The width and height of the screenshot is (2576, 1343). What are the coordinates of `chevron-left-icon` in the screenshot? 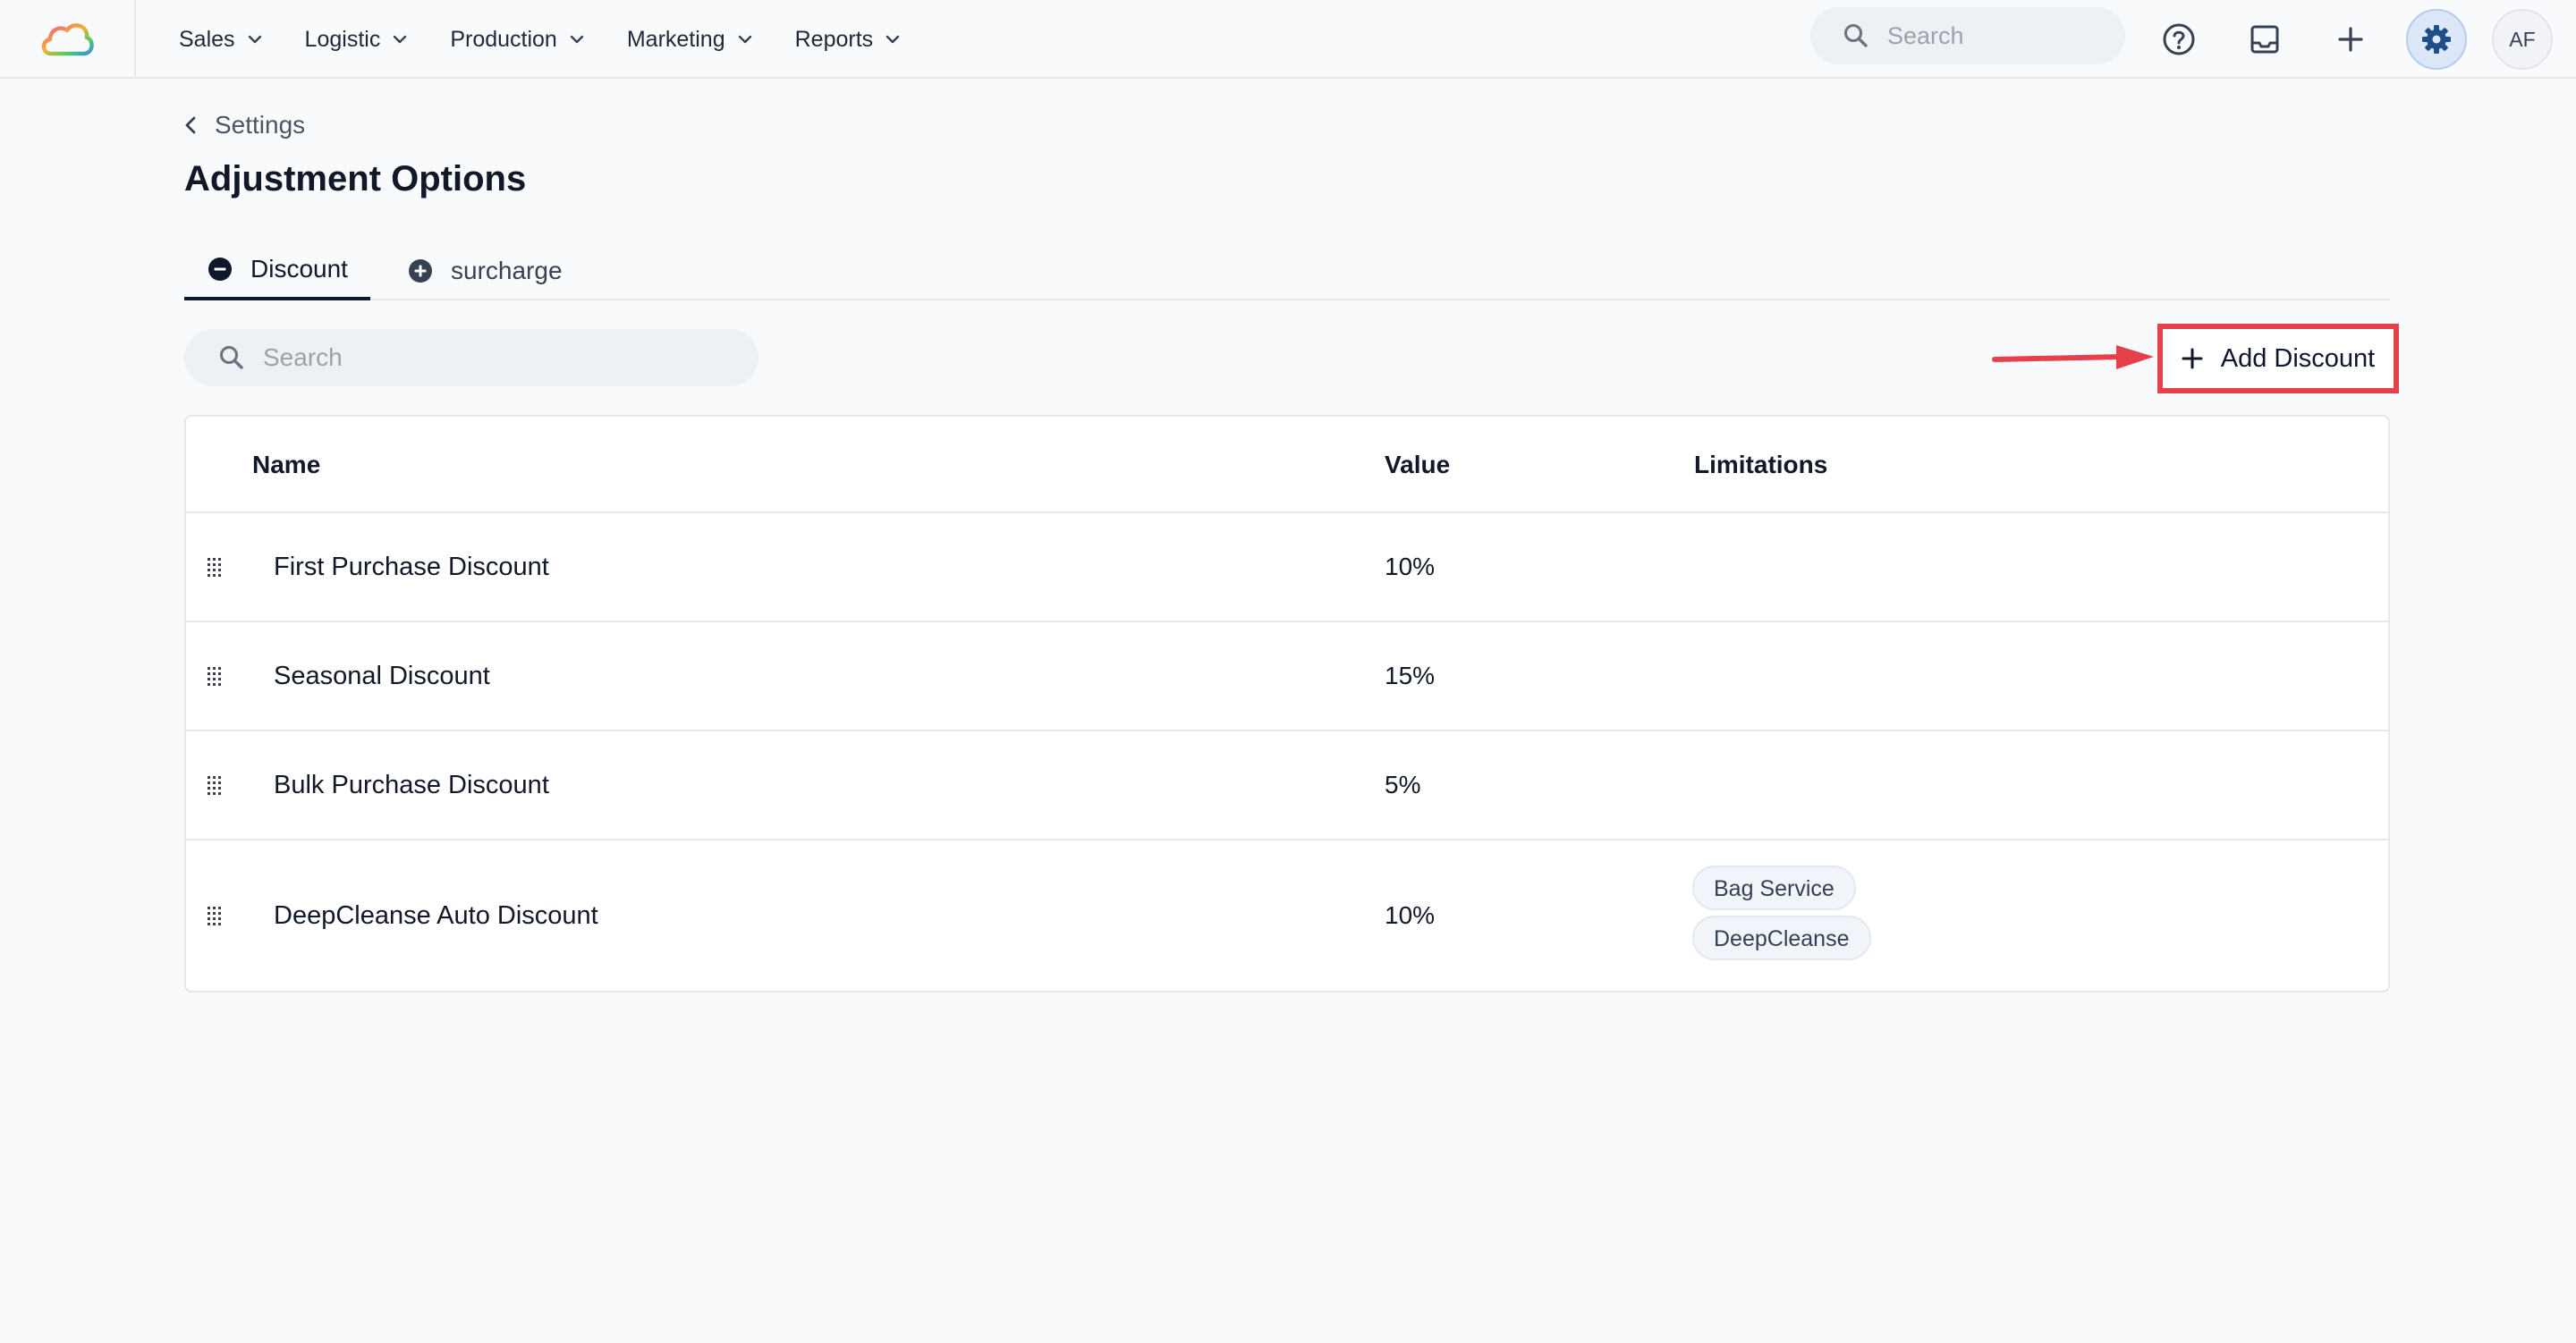 It's located at (190, 125).